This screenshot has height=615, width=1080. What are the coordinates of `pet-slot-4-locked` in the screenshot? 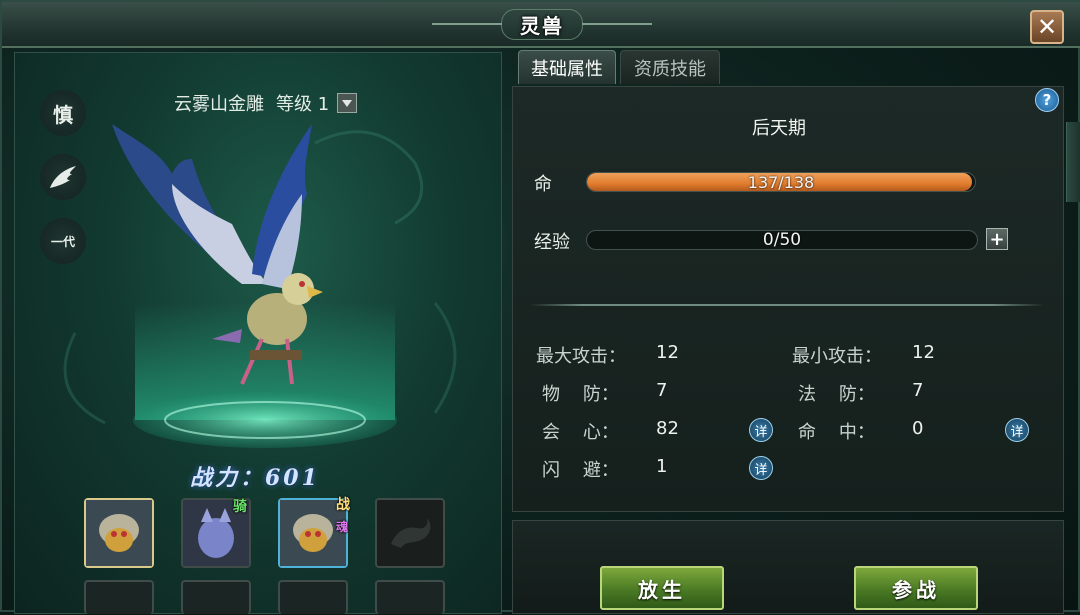 It's located at (410, 533).